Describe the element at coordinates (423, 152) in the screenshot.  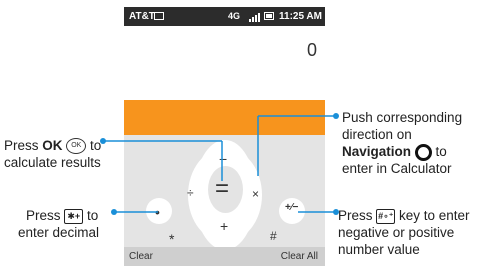
I see `navigation-key-icon` at that location.